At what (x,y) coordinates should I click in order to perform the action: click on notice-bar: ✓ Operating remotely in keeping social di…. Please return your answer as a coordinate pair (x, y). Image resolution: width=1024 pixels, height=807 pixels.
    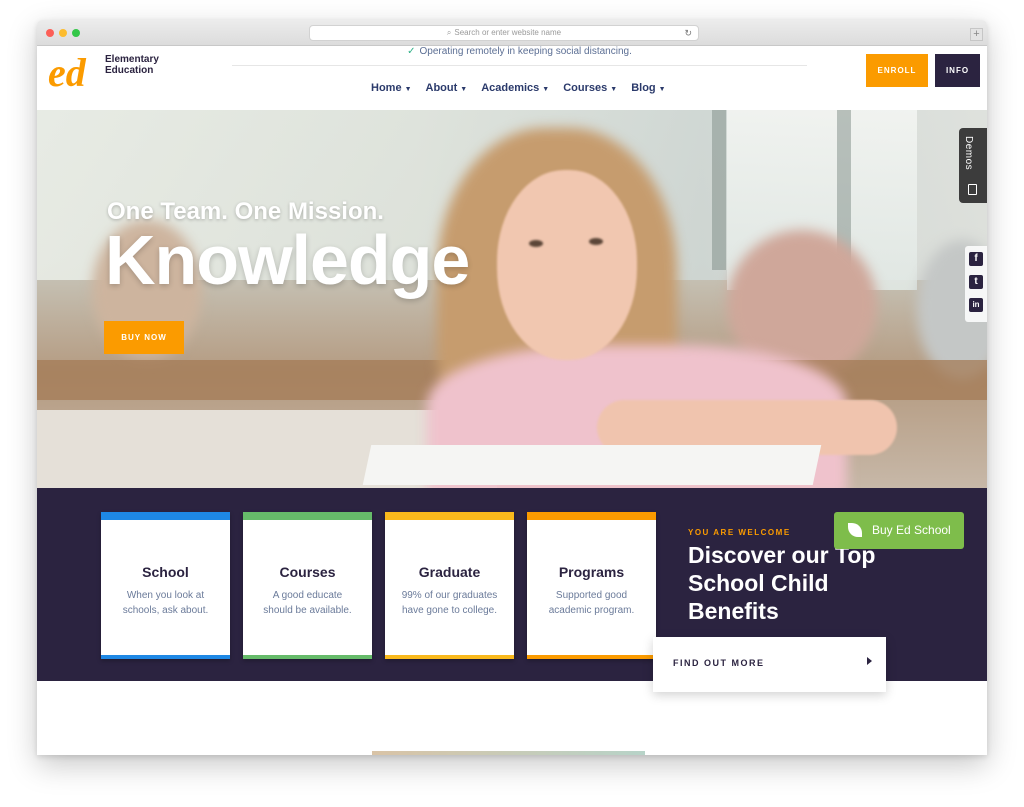
    Looking at the image, I should click on (519, 56).